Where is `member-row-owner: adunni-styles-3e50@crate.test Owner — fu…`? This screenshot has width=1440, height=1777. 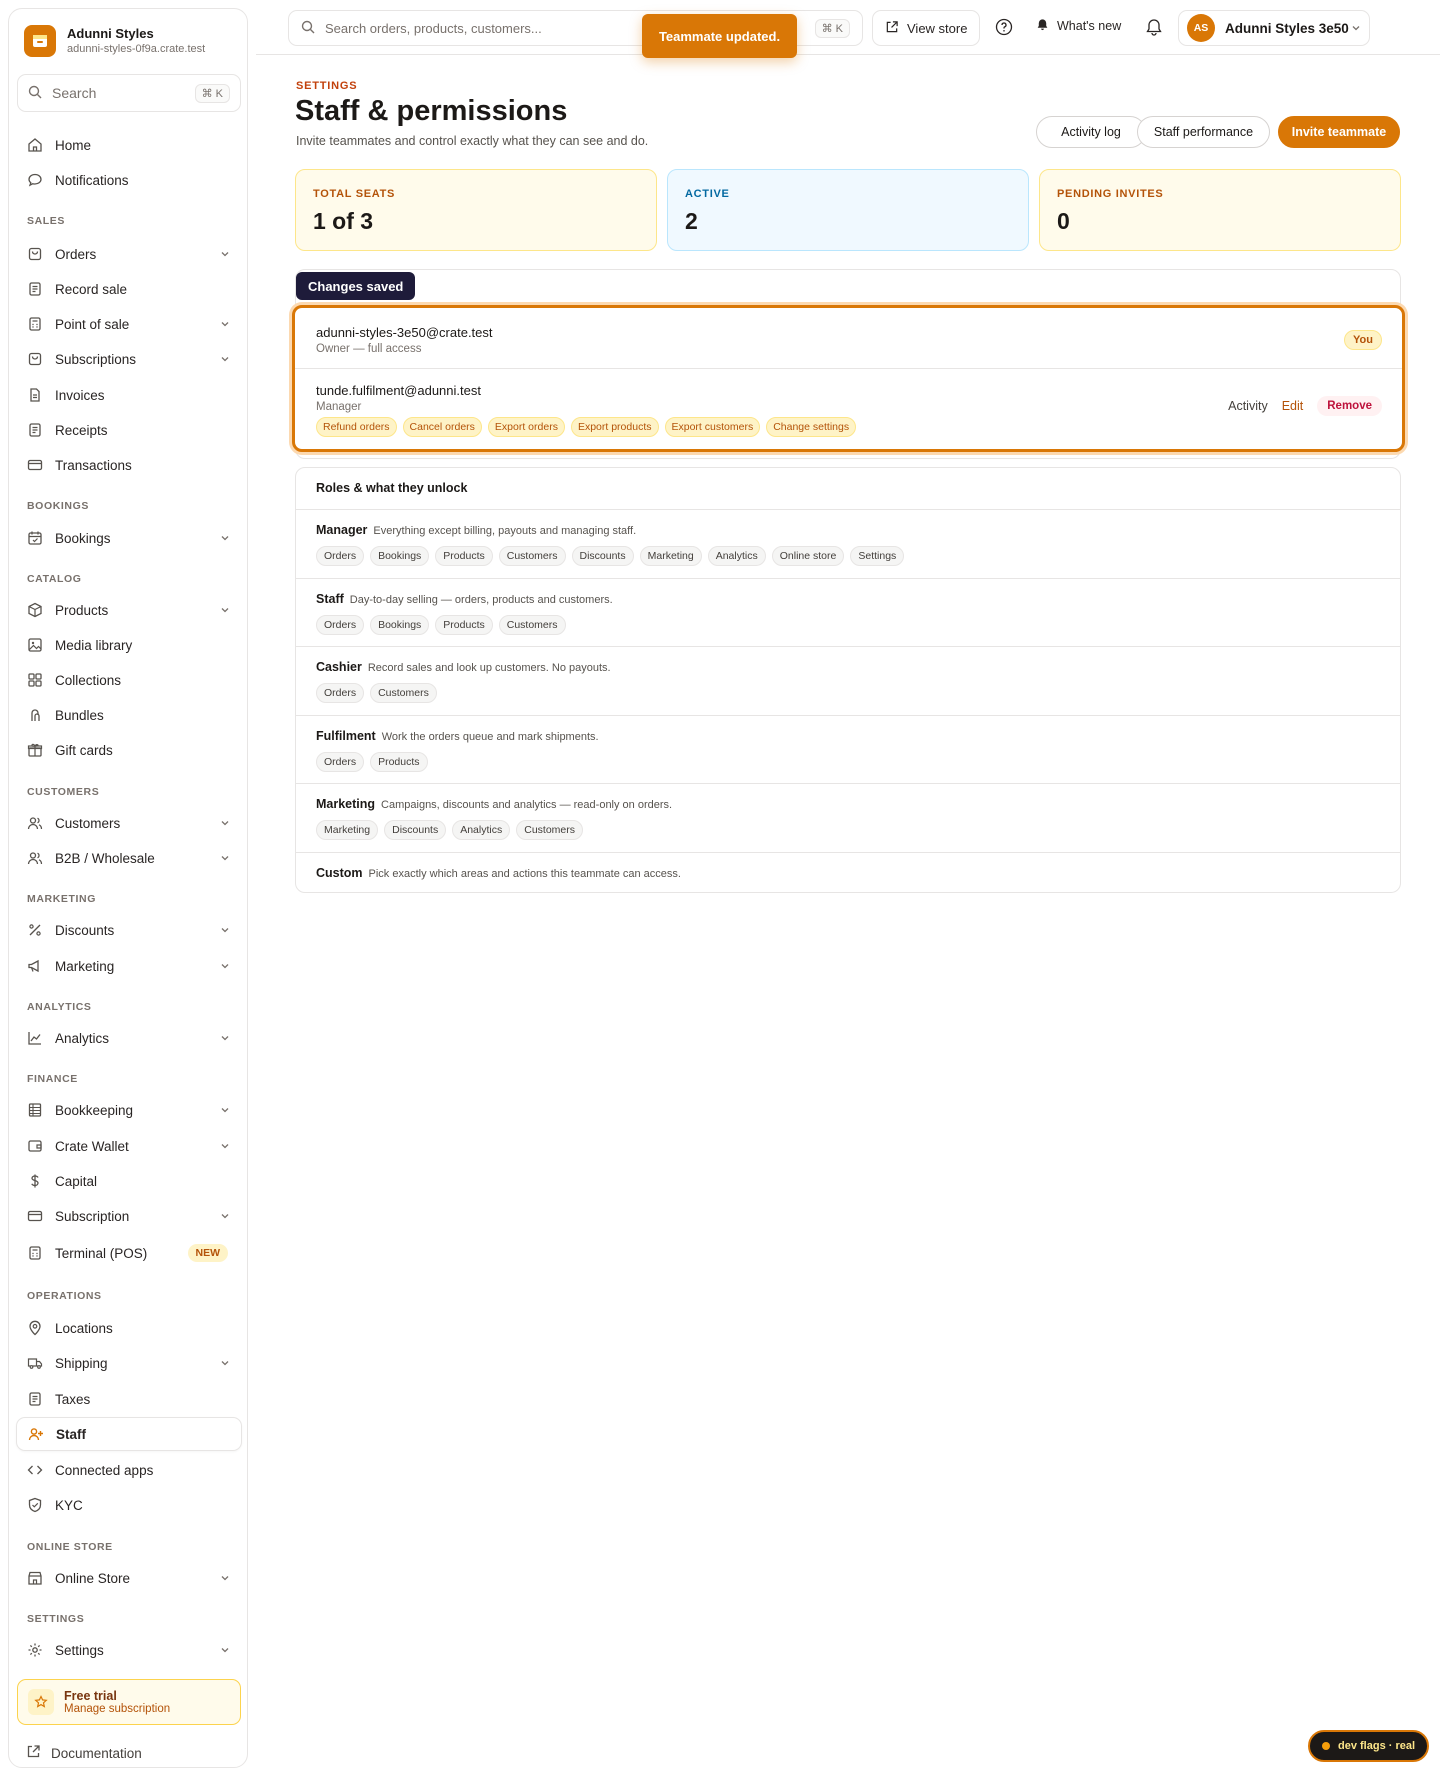
member-row-owner: adunni-styles-3e50@crate.test Owner — fu… is located at coordinates (848, 338).